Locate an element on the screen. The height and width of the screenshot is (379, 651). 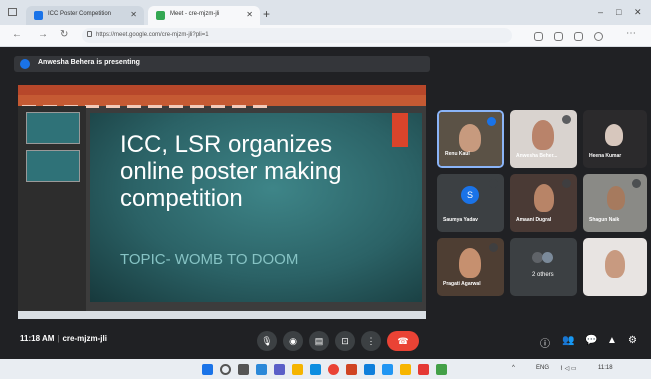
tray-clock: 11:18 is located at coordinates (605, 368).